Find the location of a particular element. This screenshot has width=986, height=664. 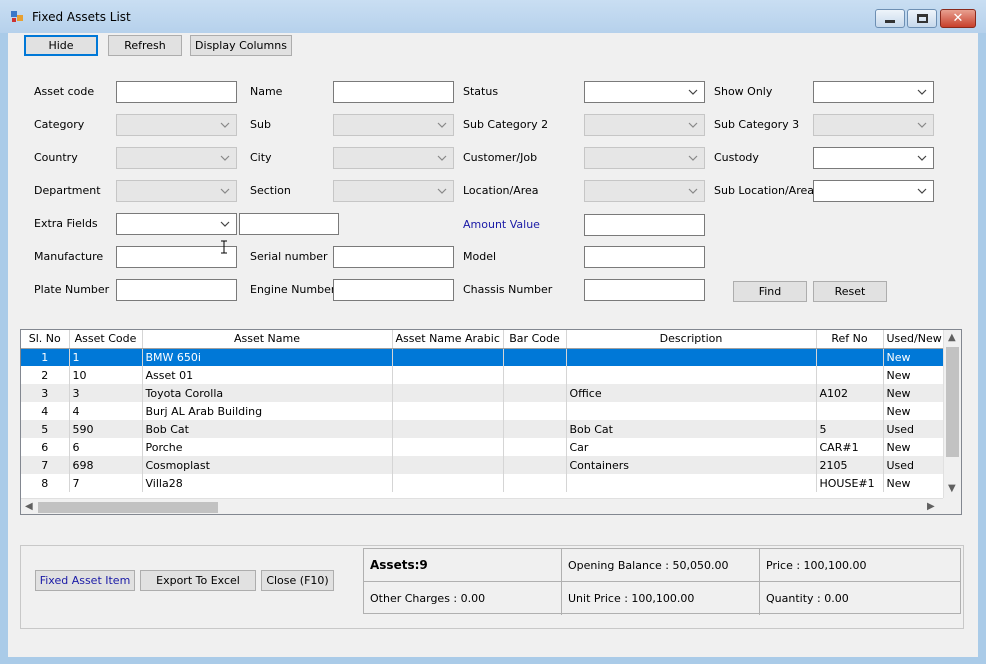

table-row: 4 4 Burj AL Arab Building New is located at coordinates (482, 411).